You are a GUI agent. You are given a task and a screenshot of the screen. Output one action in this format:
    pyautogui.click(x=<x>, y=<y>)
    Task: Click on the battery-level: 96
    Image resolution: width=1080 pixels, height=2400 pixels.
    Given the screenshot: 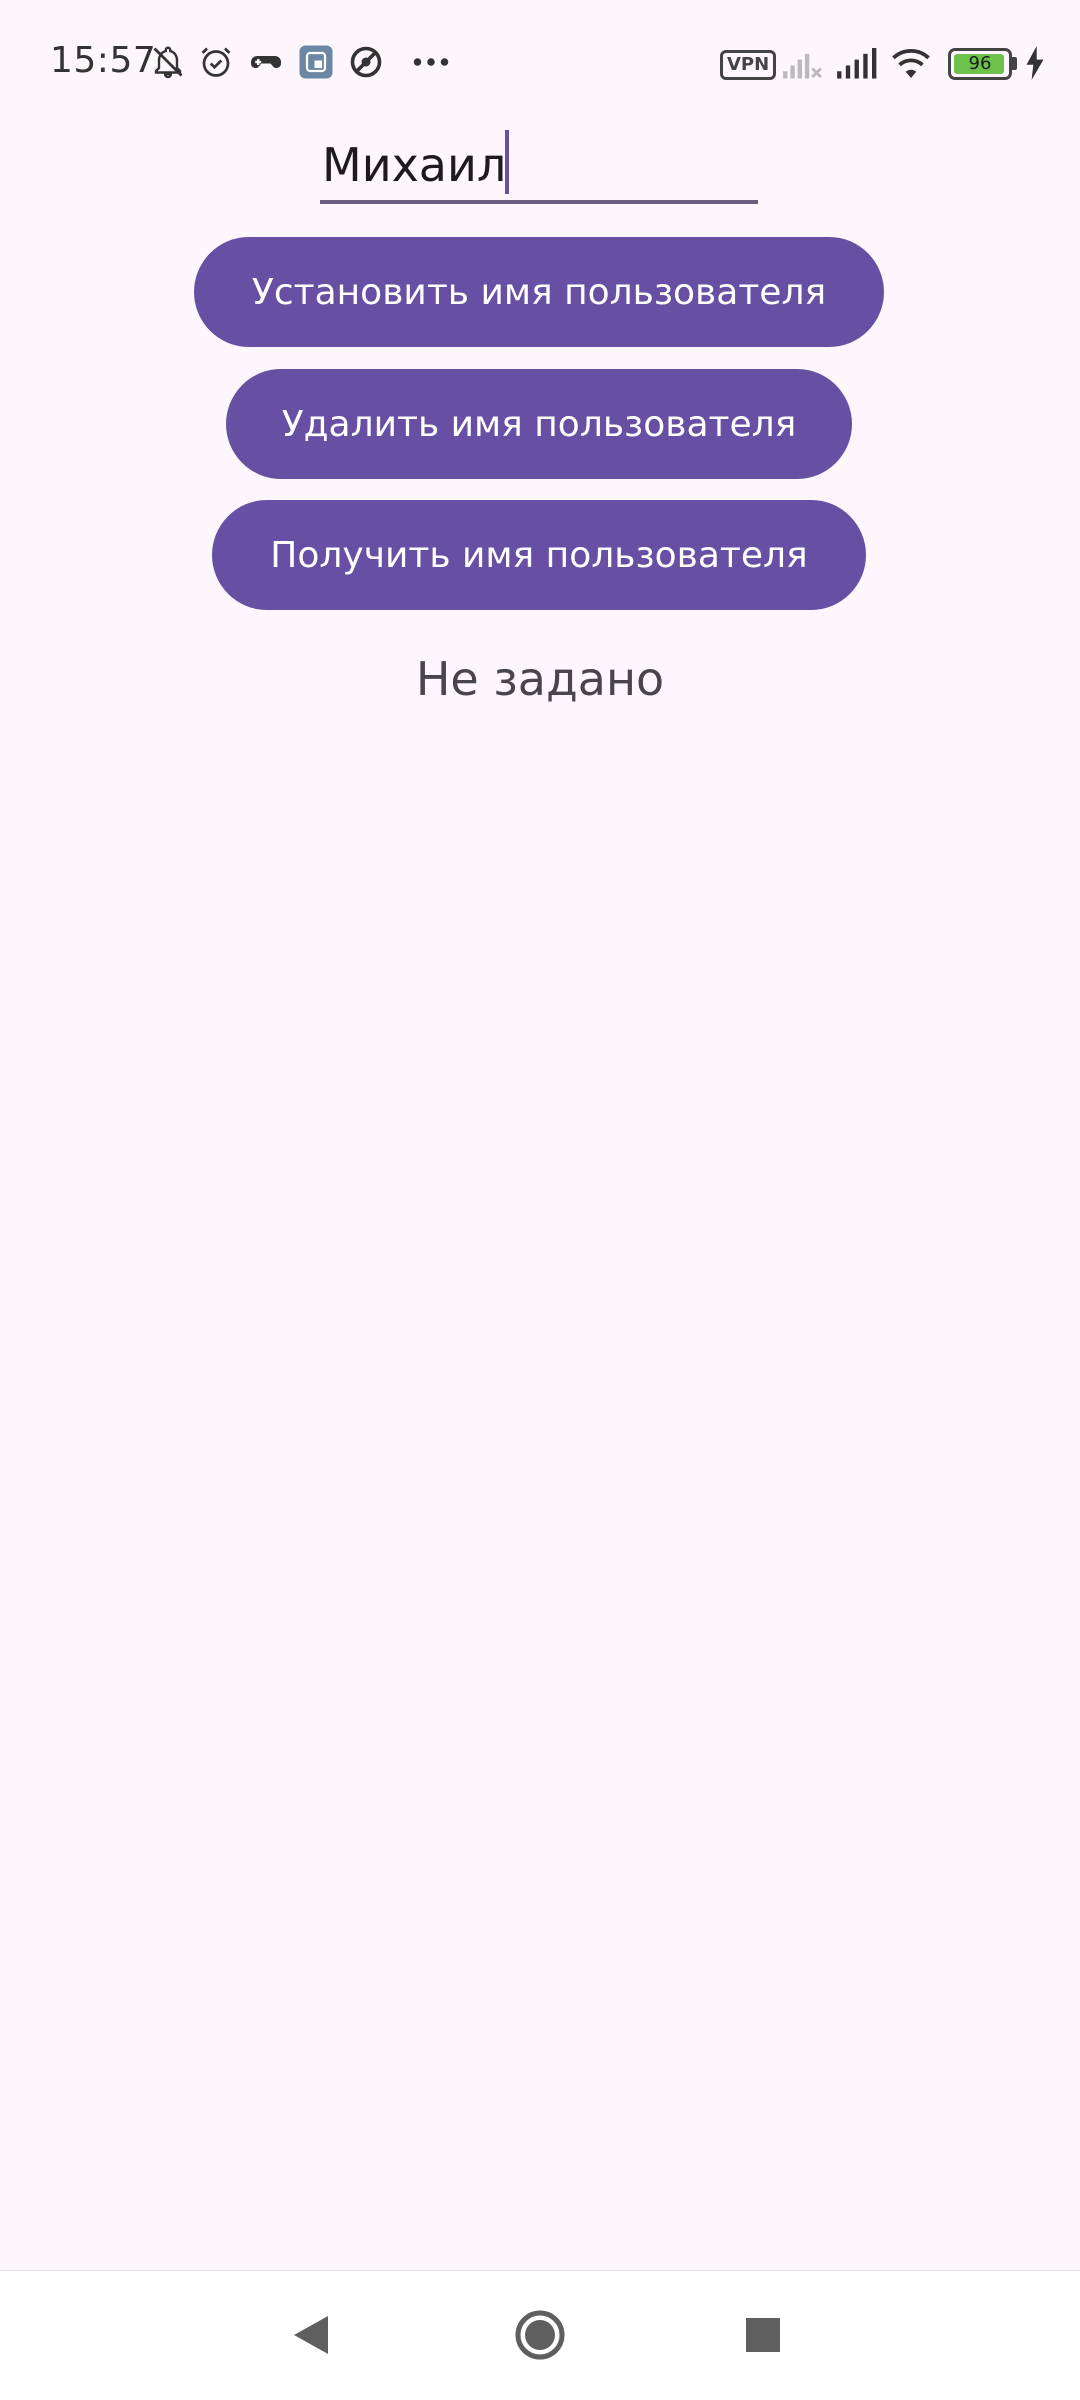 What is the action you would take?
    pyautogui.click(x=980, y=63)
    